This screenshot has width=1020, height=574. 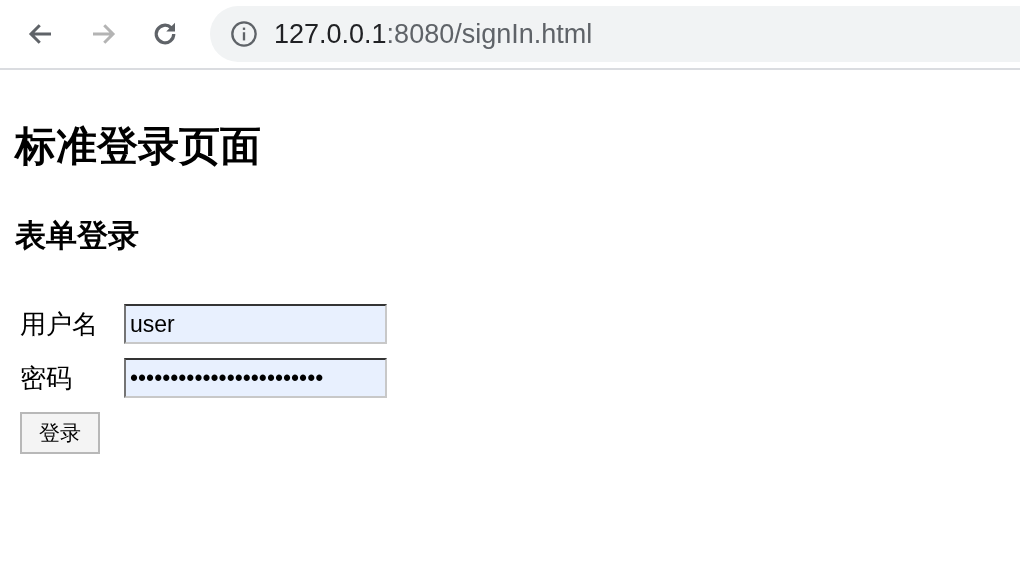 What do you see at coordinates (77, 236) in the screenshot?
I see `section-heading: 表单登录` at bounding box center [77, 236].